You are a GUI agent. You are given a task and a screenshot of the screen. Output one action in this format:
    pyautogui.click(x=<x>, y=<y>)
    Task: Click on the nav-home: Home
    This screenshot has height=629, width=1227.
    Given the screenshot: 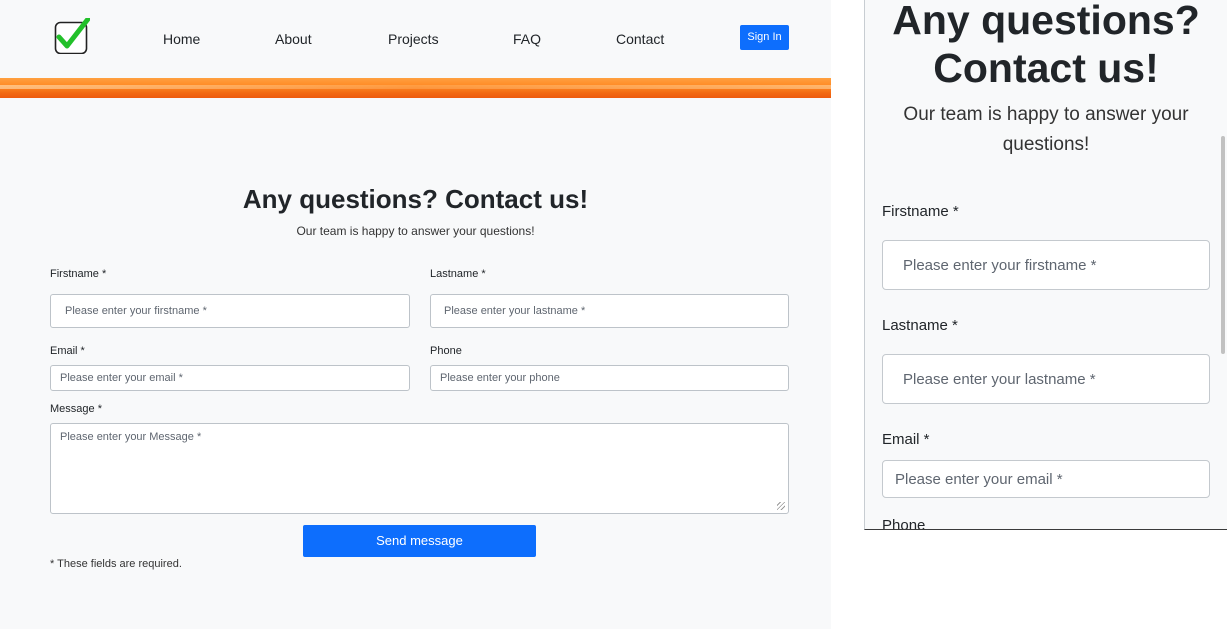 What is the action you would take?
    pyautogui.click(x=181, y=39)
    